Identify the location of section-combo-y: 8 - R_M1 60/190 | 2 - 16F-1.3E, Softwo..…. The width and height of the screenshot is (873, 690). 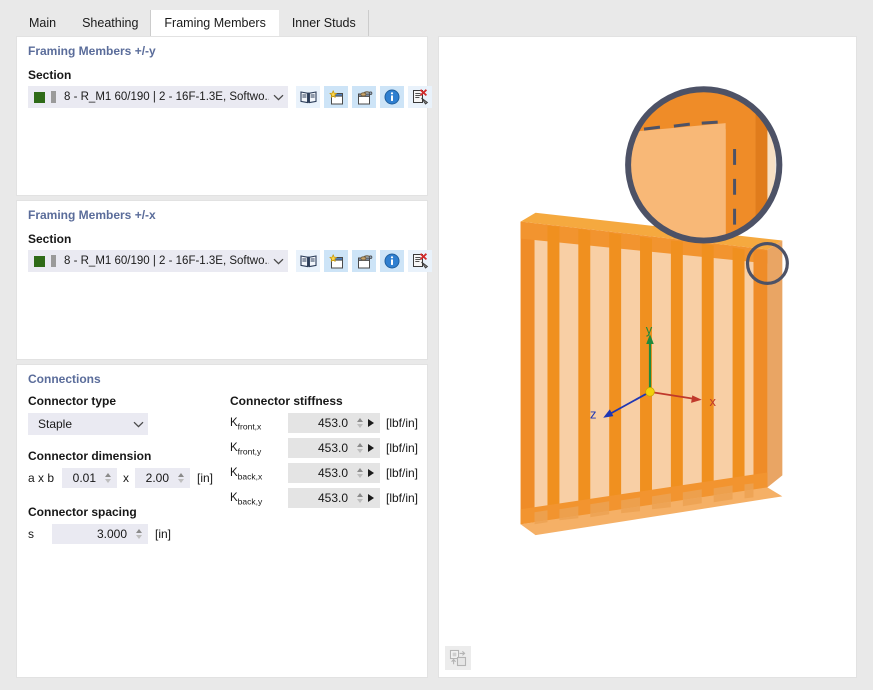
(158, 97).